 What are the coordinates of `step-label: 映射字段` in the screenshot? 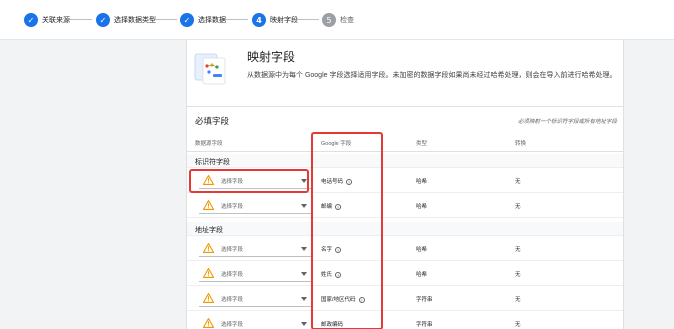 It's located at (284, 20).